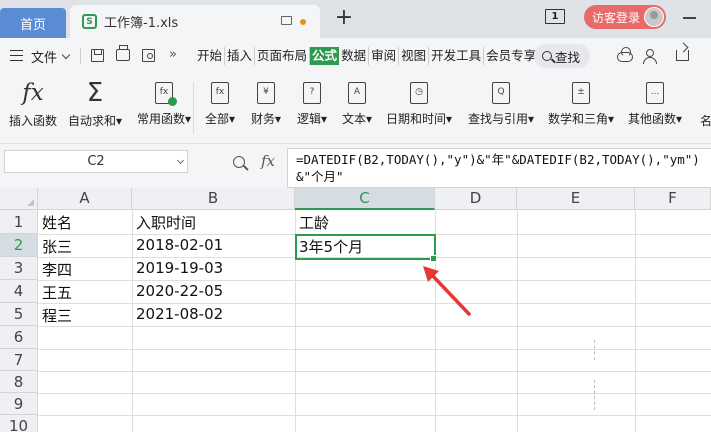  I want to click on tab-data: 数据, so click(354, 56).